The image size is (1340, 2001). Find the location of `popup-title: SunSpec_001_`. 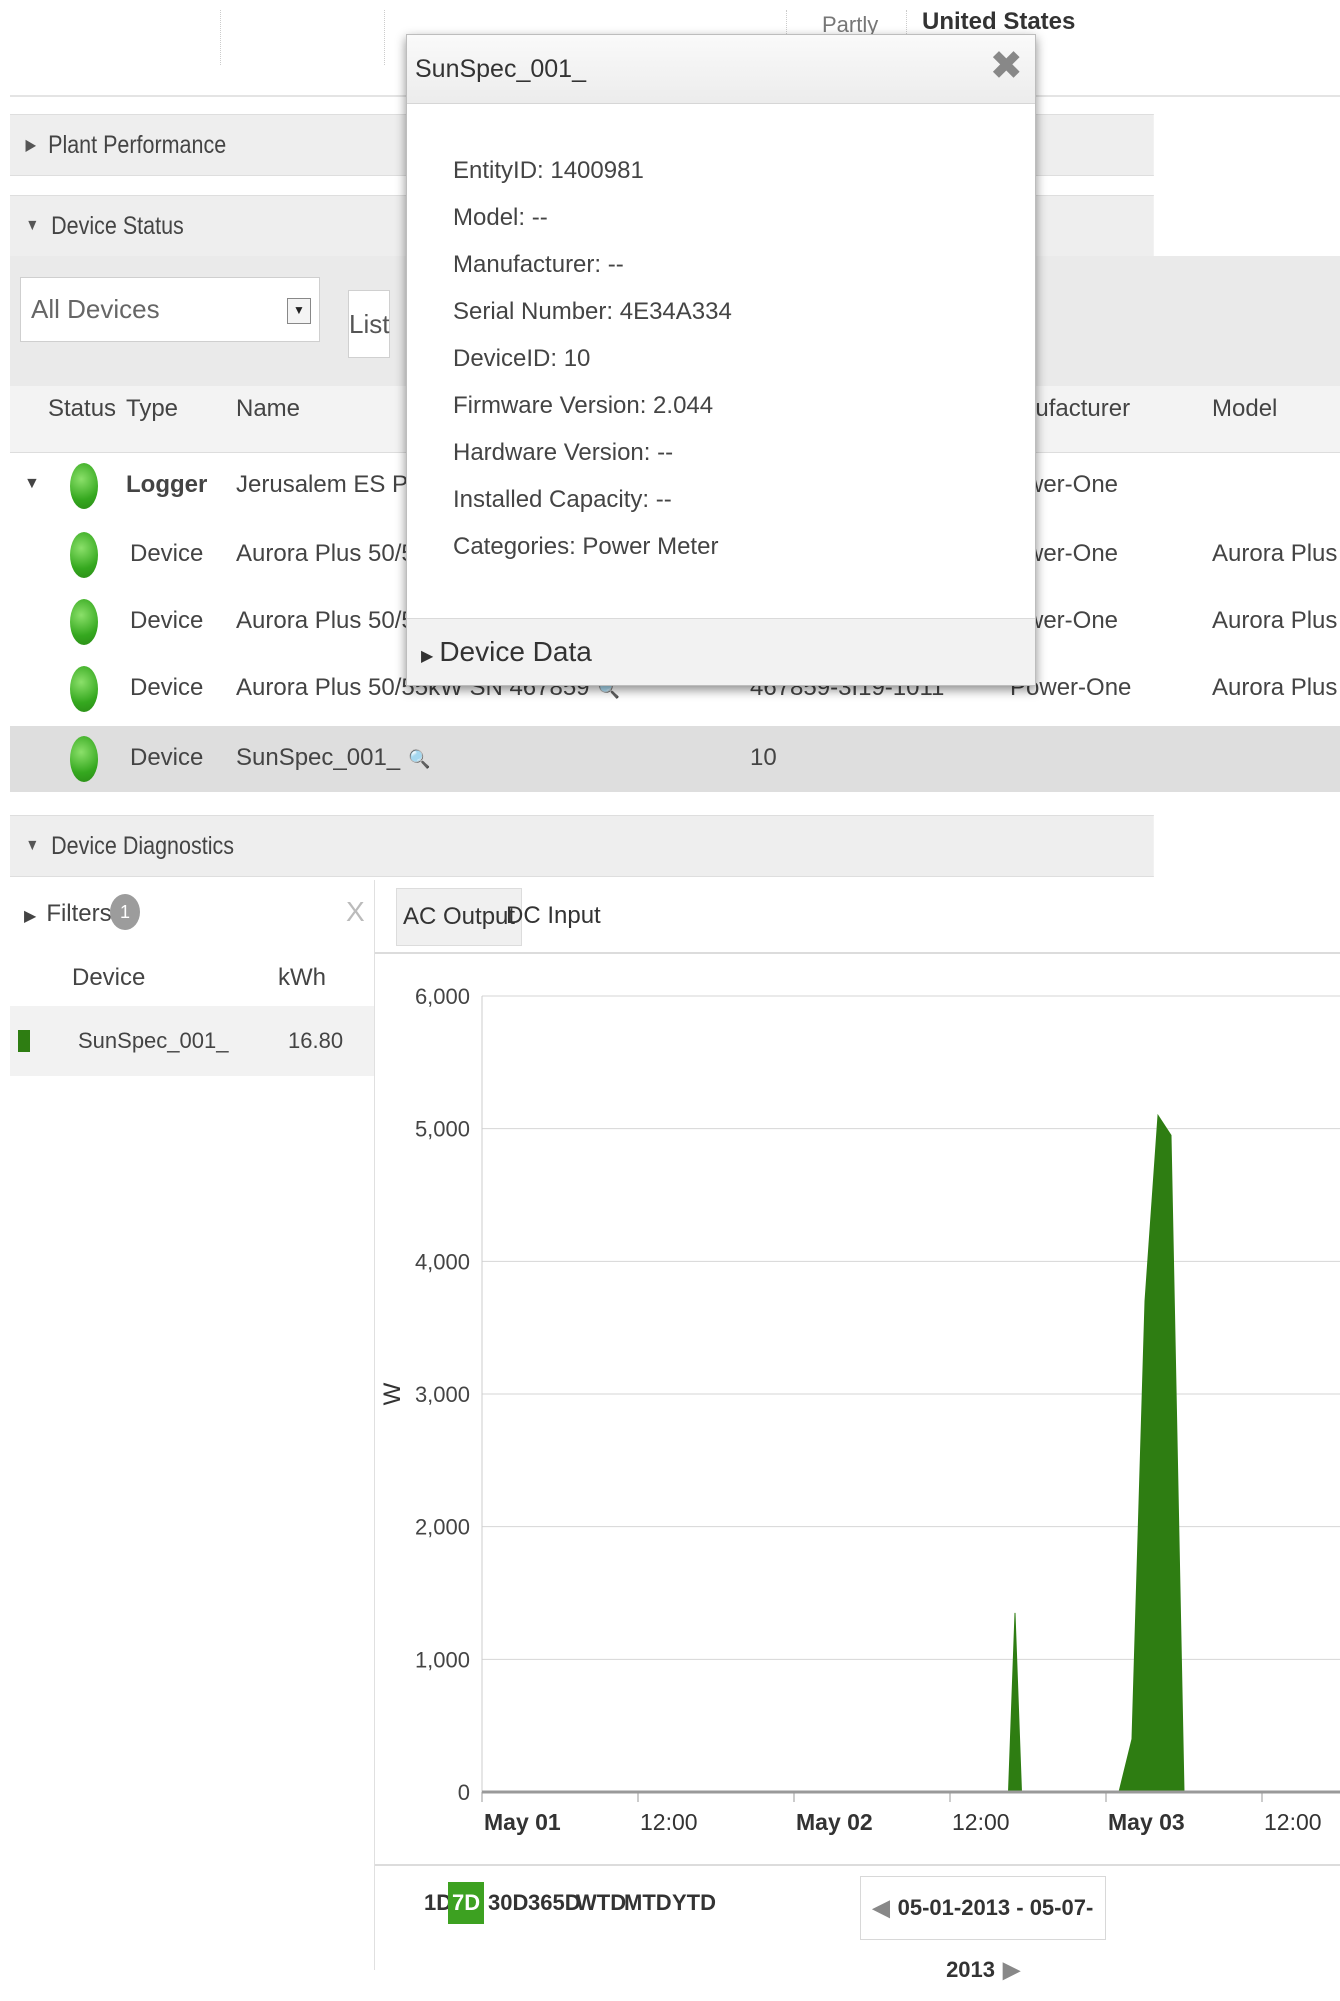

popup-title: SunSpec_001_ is located at coordinates (500, 69).